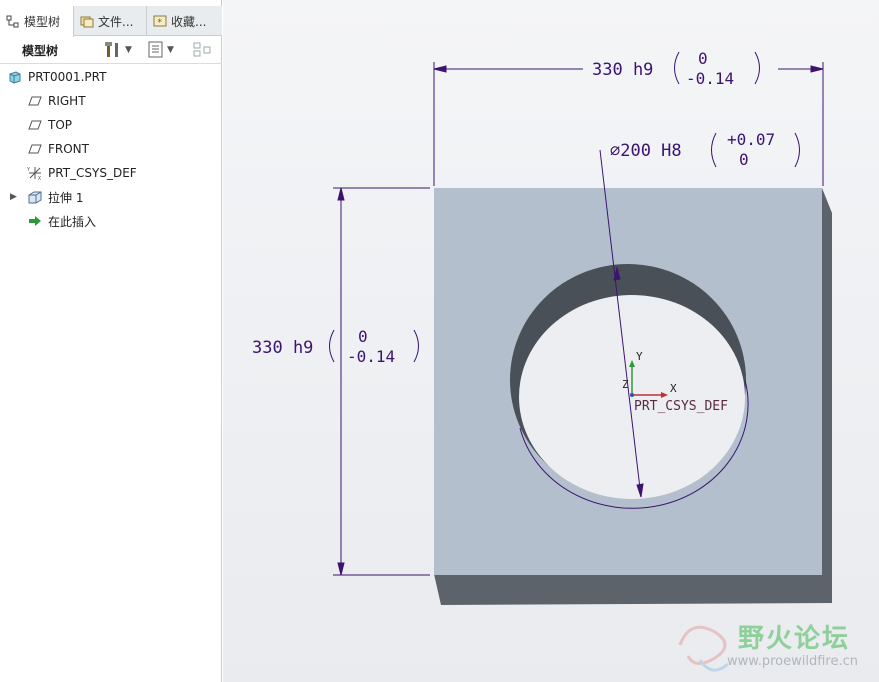 The image size is (879, 682). Describe the element at coordinates (794, 639) in the screenshot. I see `watermark-text: 野火论坛` at that location.